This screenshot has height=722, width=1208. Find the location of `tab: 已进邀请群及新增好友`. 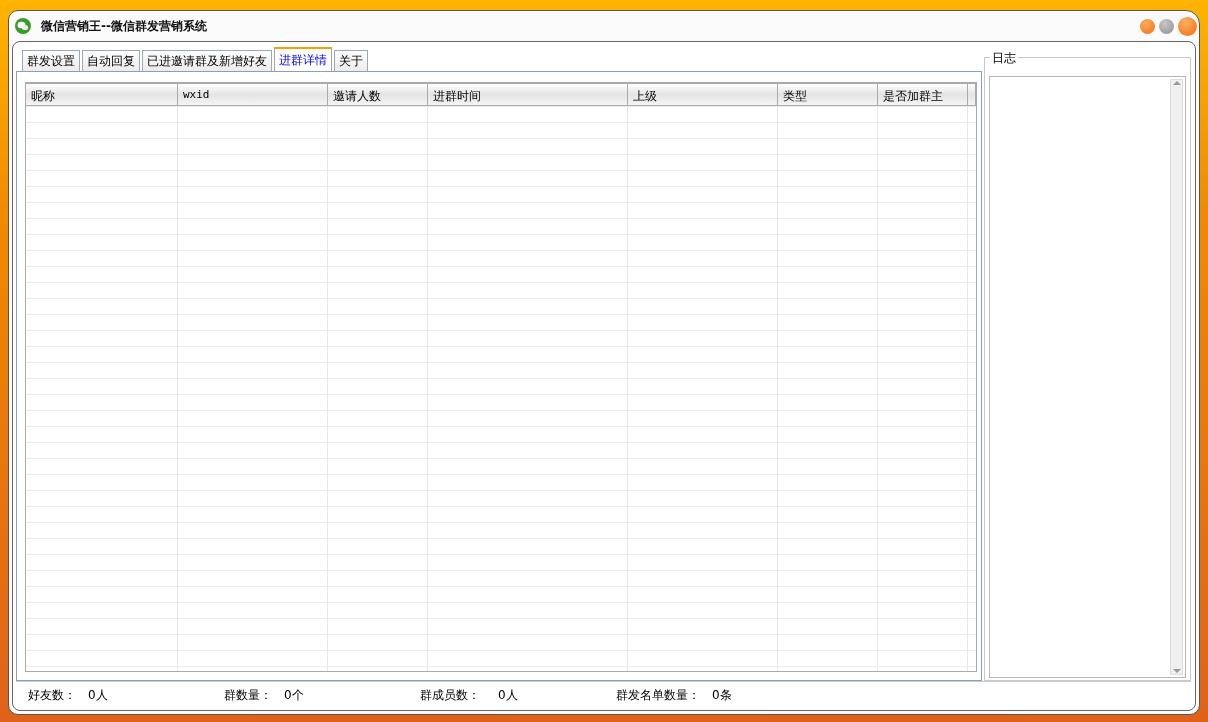

tab: 已进邀请群及新增好友 is located at coordinates (207, 60).